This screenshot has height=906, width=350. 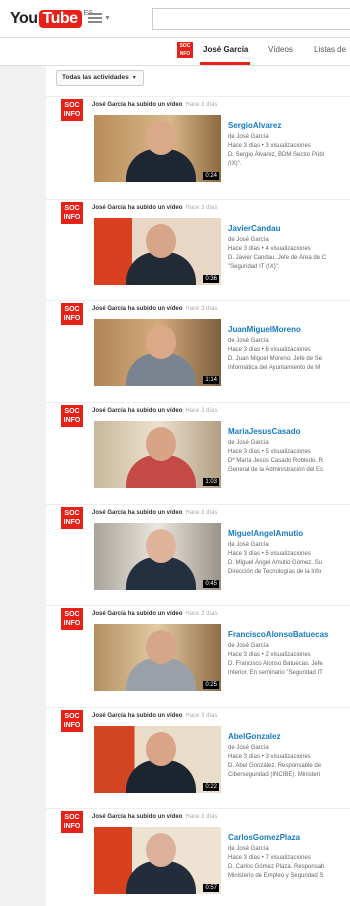 I want to click on video-duration: 0:22, so click(x=211, y=787).